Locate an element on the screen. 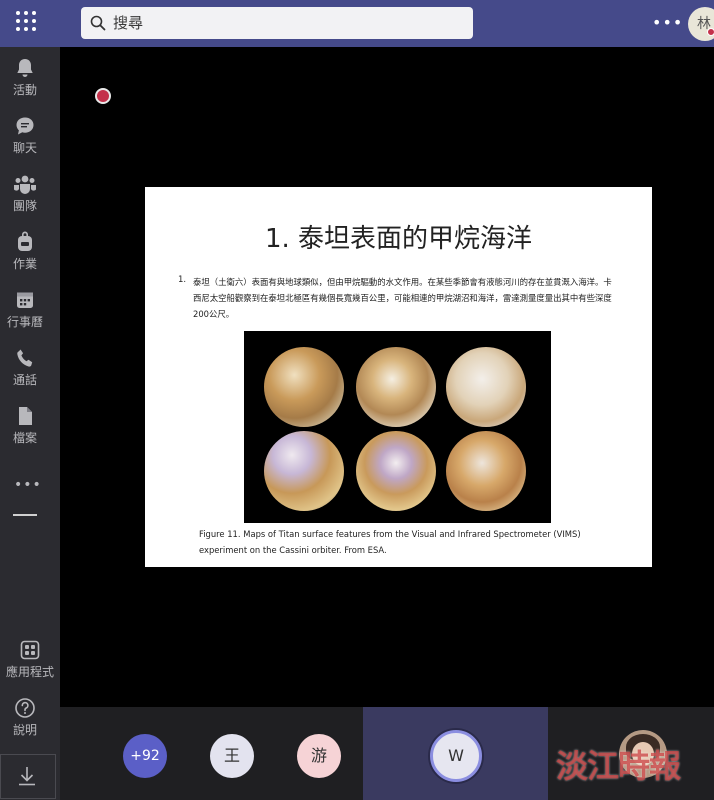 This screenshot has height=800, width=714. top-bar: ••• 林 is located at coordinates (357, 23).